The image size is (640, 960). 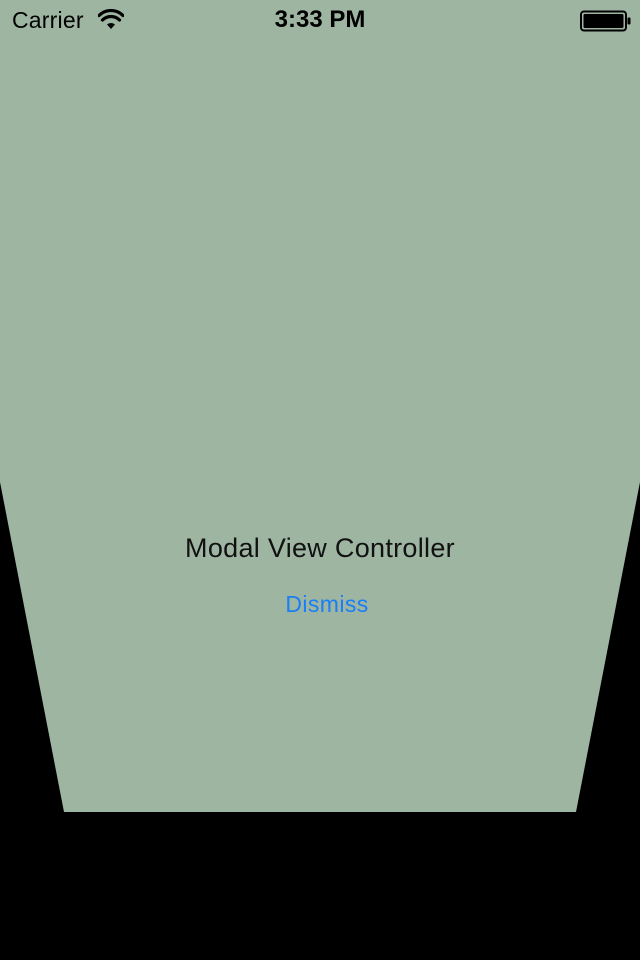 What do you see at coordinates (605, 21) in the screenshot?
I see `battery-full-icon` at bounding box center [605, 21].